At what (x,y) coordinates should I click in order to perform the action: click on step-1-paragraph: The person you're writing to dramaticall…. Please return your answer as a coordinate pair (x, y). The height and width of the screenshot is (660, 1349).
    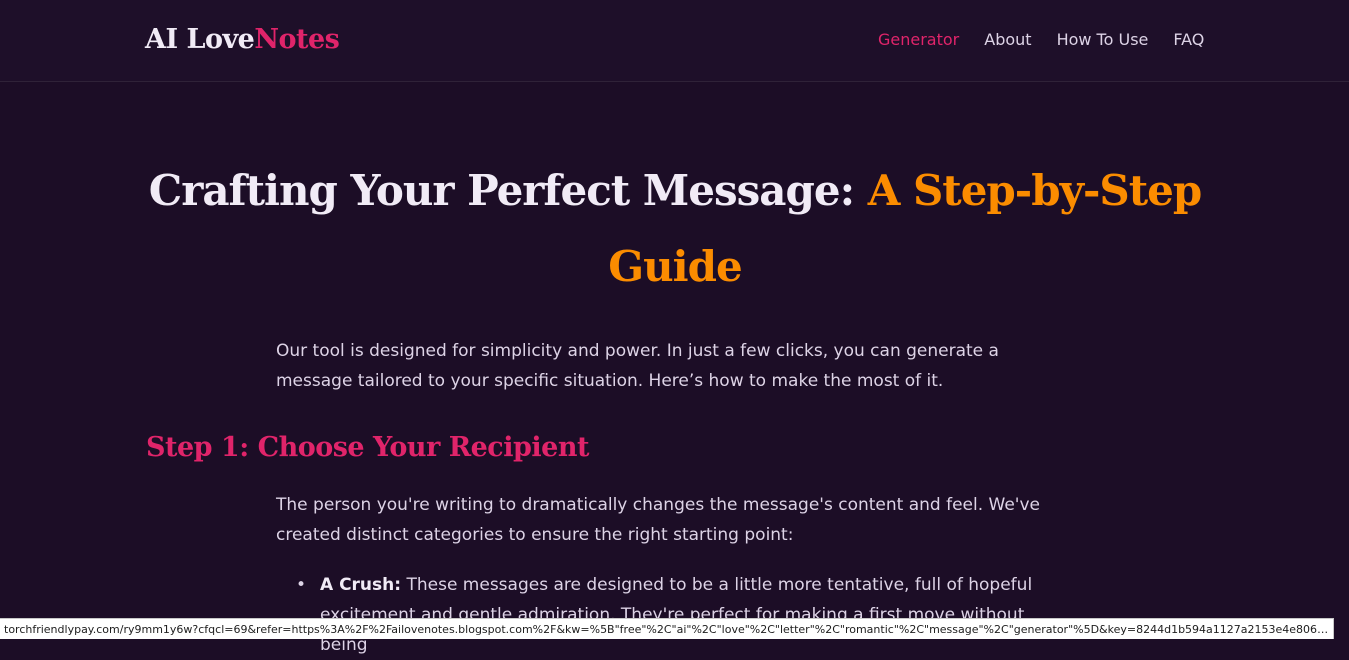
    Looking at the image, I should click on (676, 520).